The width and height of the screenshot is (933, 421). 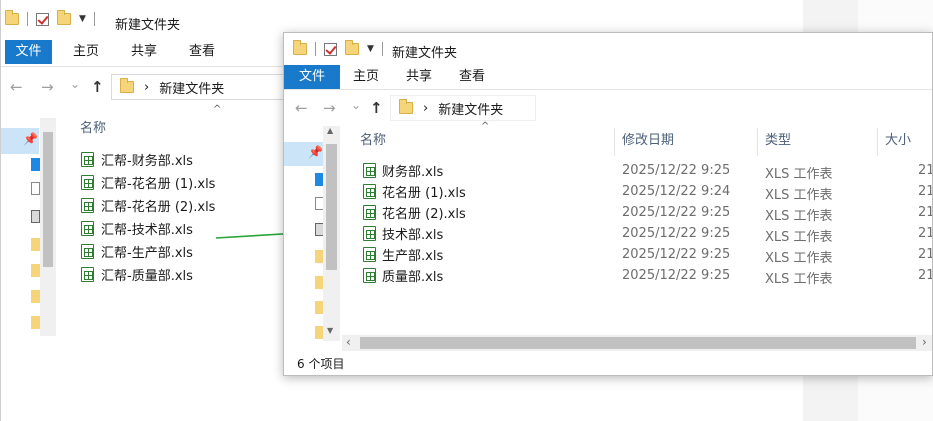 I want to click on scroll-right-icon: ›, so click(x=924, y=342).